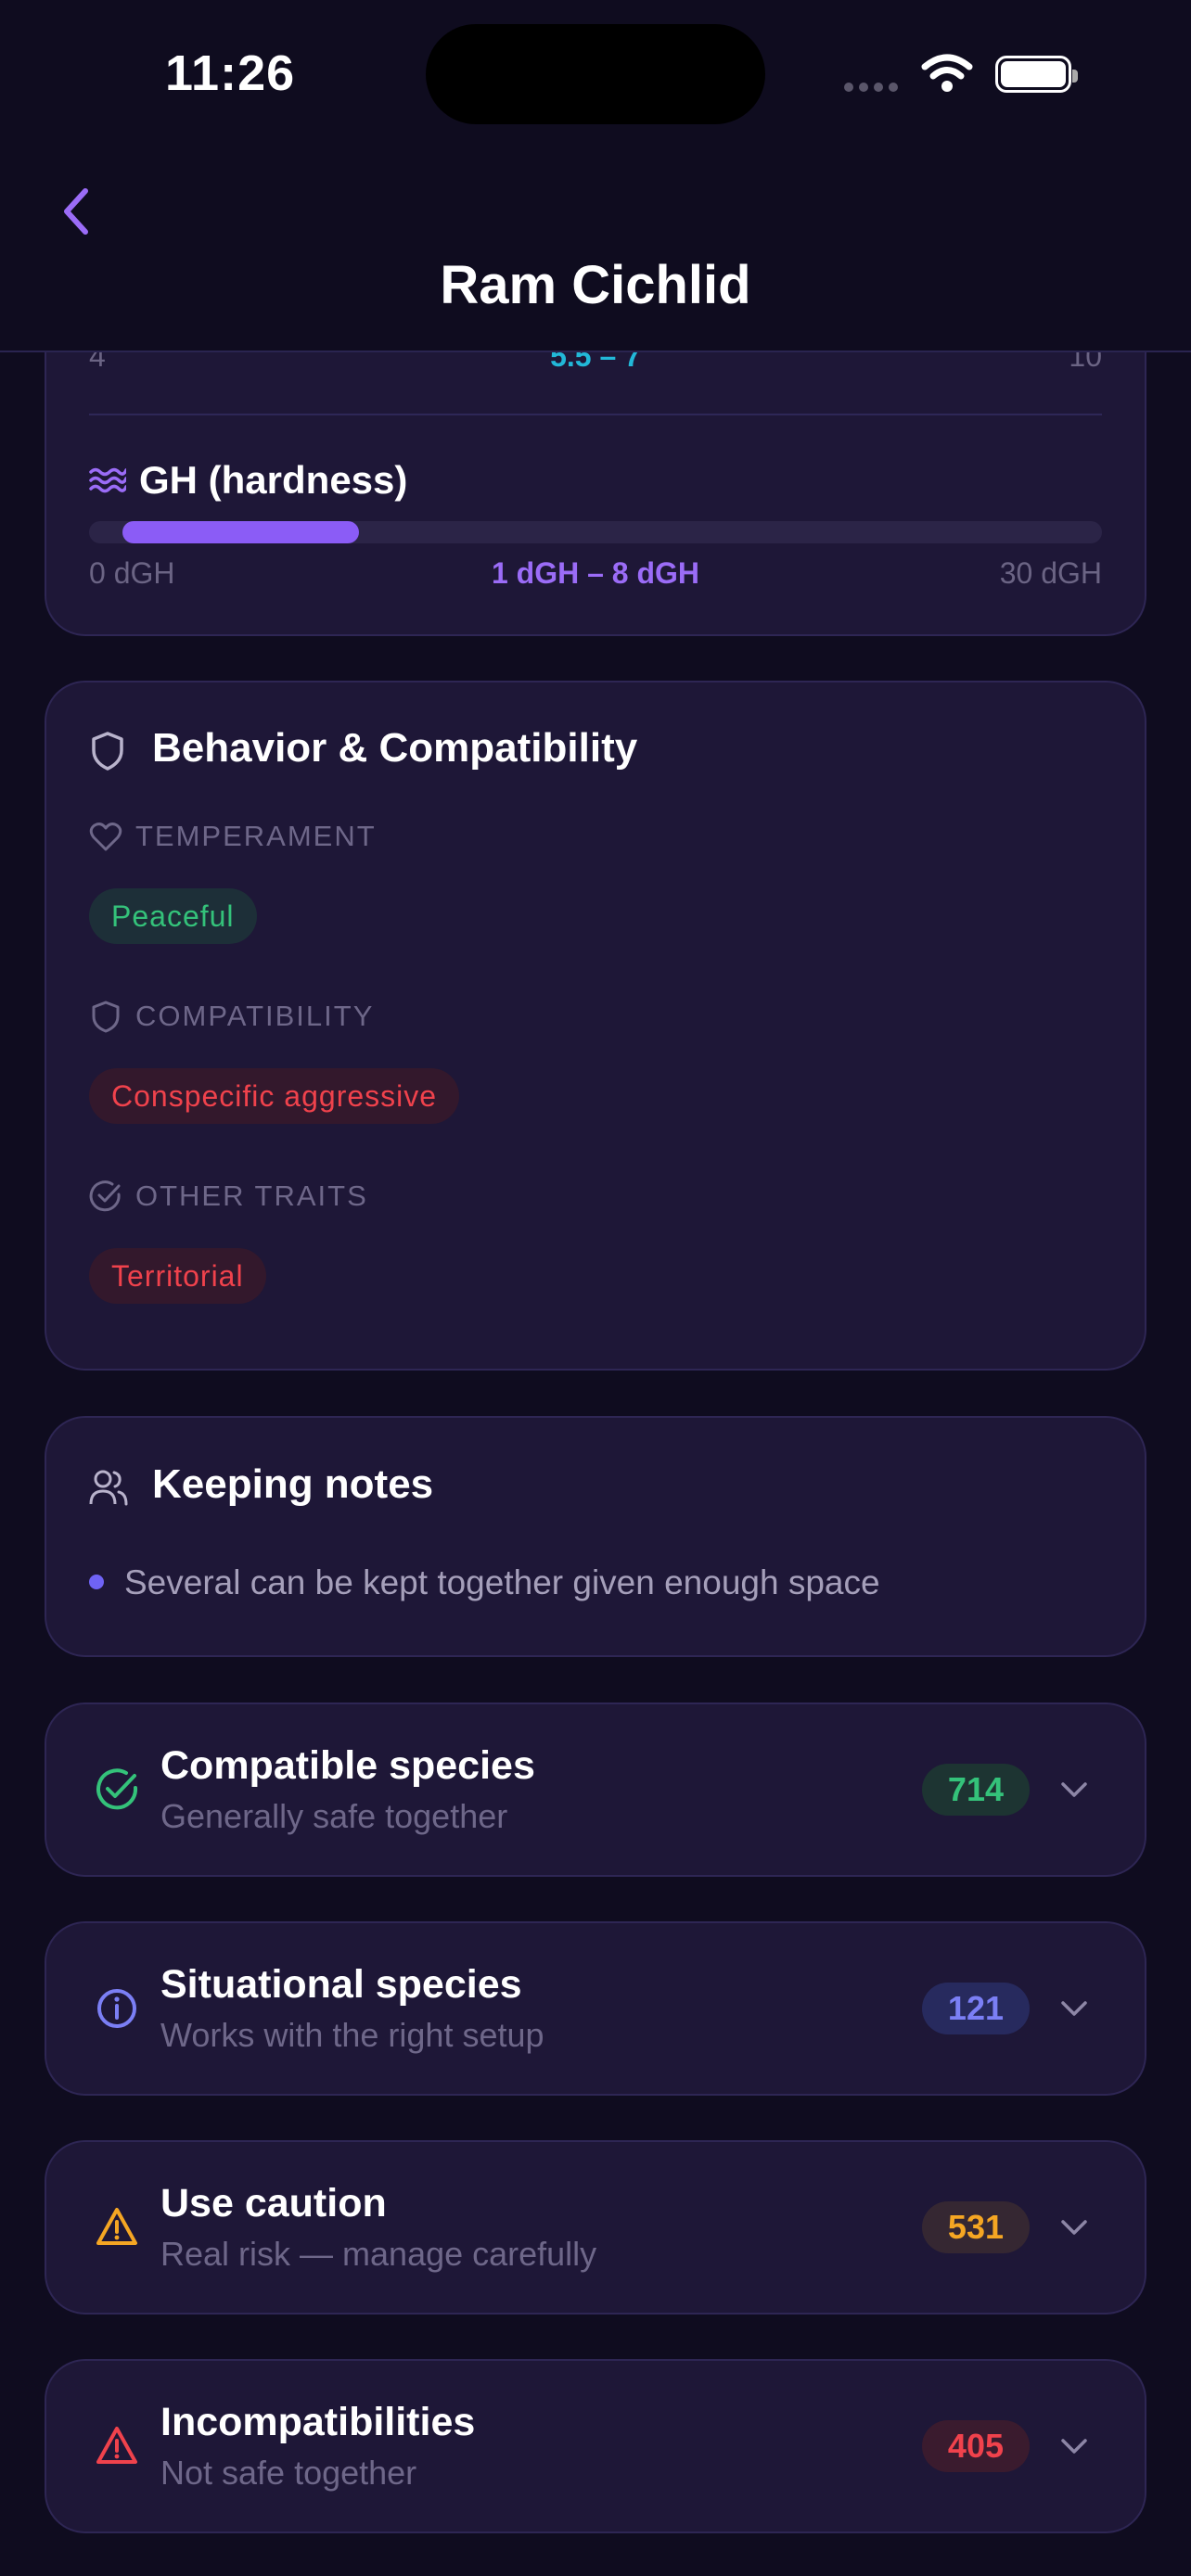  Describe the element at coordinates (116, 2226) in the screenshot. I see `warning-triangle-icon` at that location.